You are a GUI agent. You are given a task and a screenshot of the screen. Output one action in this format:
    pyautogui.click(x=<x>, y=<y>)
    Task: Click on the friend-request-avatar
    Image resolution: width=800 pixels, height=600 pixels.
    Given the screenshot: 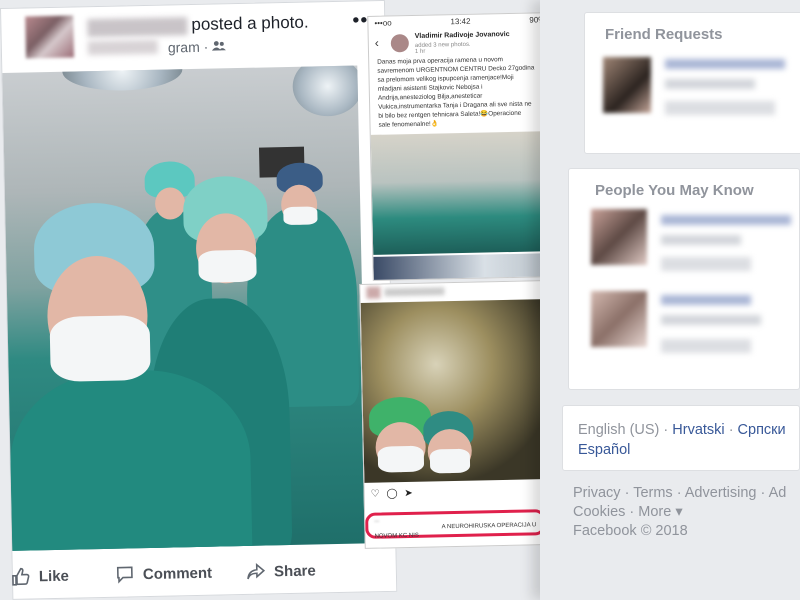 What is the action you would take?
    pyautogui.click(x=627, y=85)
    